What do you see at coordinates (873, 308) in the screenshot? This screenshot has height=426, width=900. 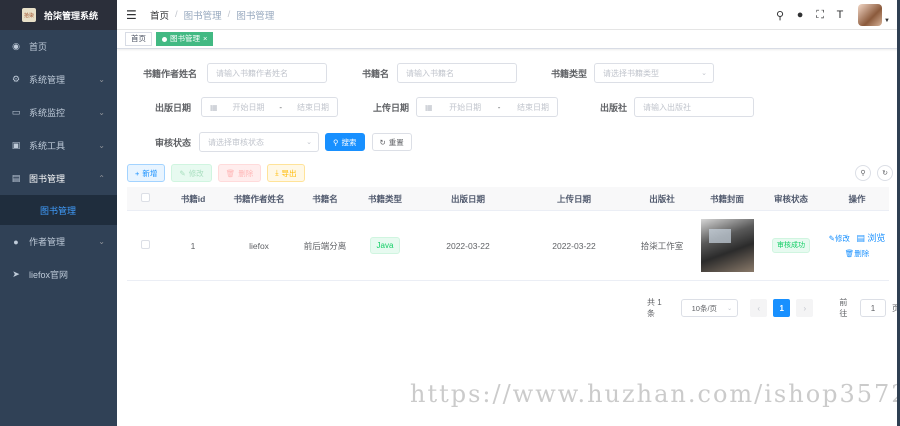 I see `page-jump-input: 1` at bounding box center [873, 308].